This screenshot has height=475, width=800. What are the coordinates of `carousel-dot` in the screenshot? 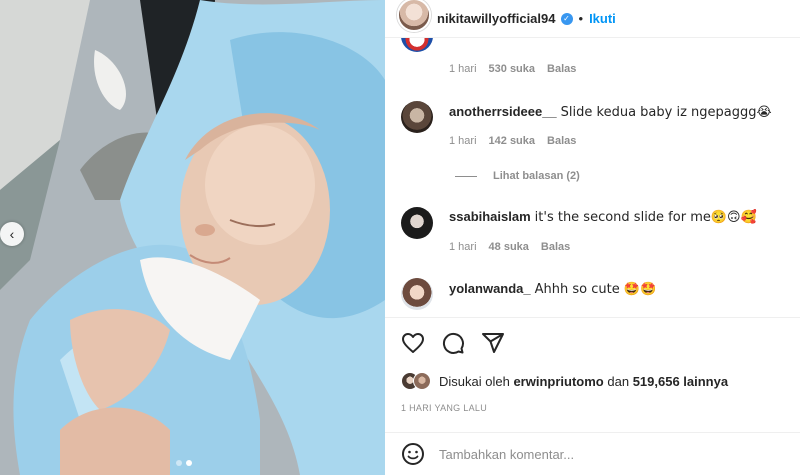 It's located at (179, 463).